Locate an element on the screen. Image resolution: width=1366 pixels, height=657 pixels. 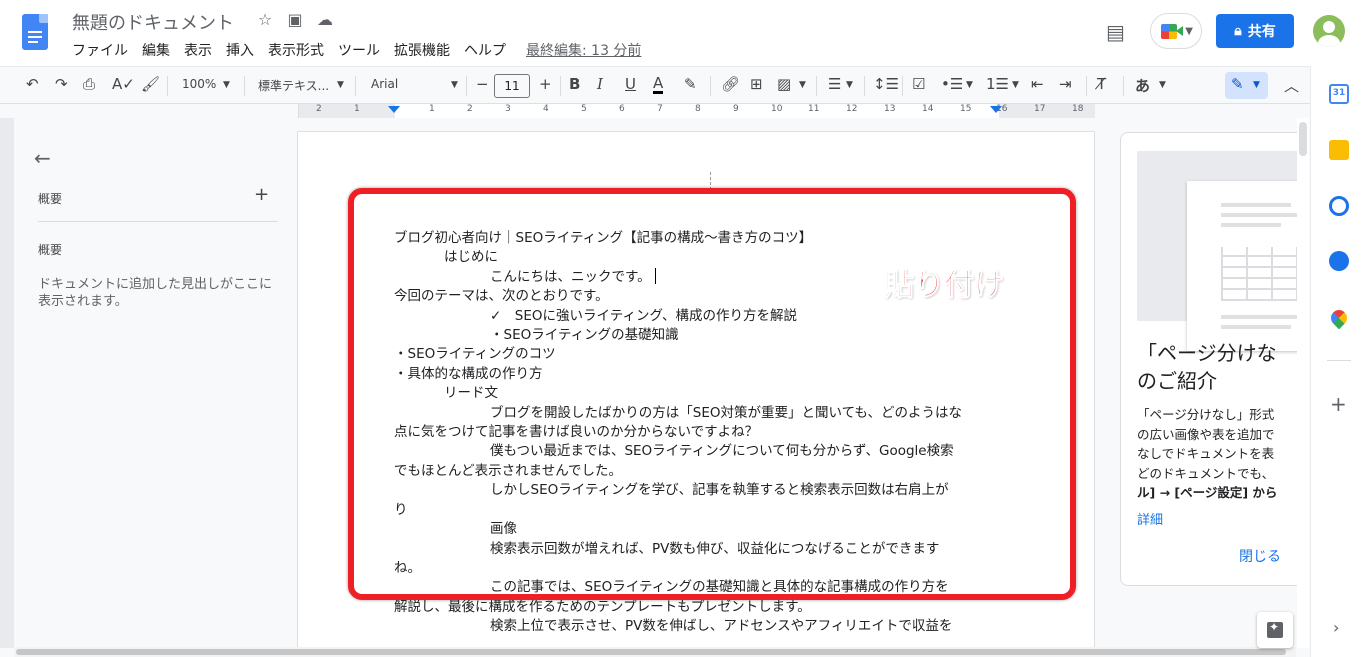
bulleted-list-icon: •☰ is located at coordinates (952, 84).